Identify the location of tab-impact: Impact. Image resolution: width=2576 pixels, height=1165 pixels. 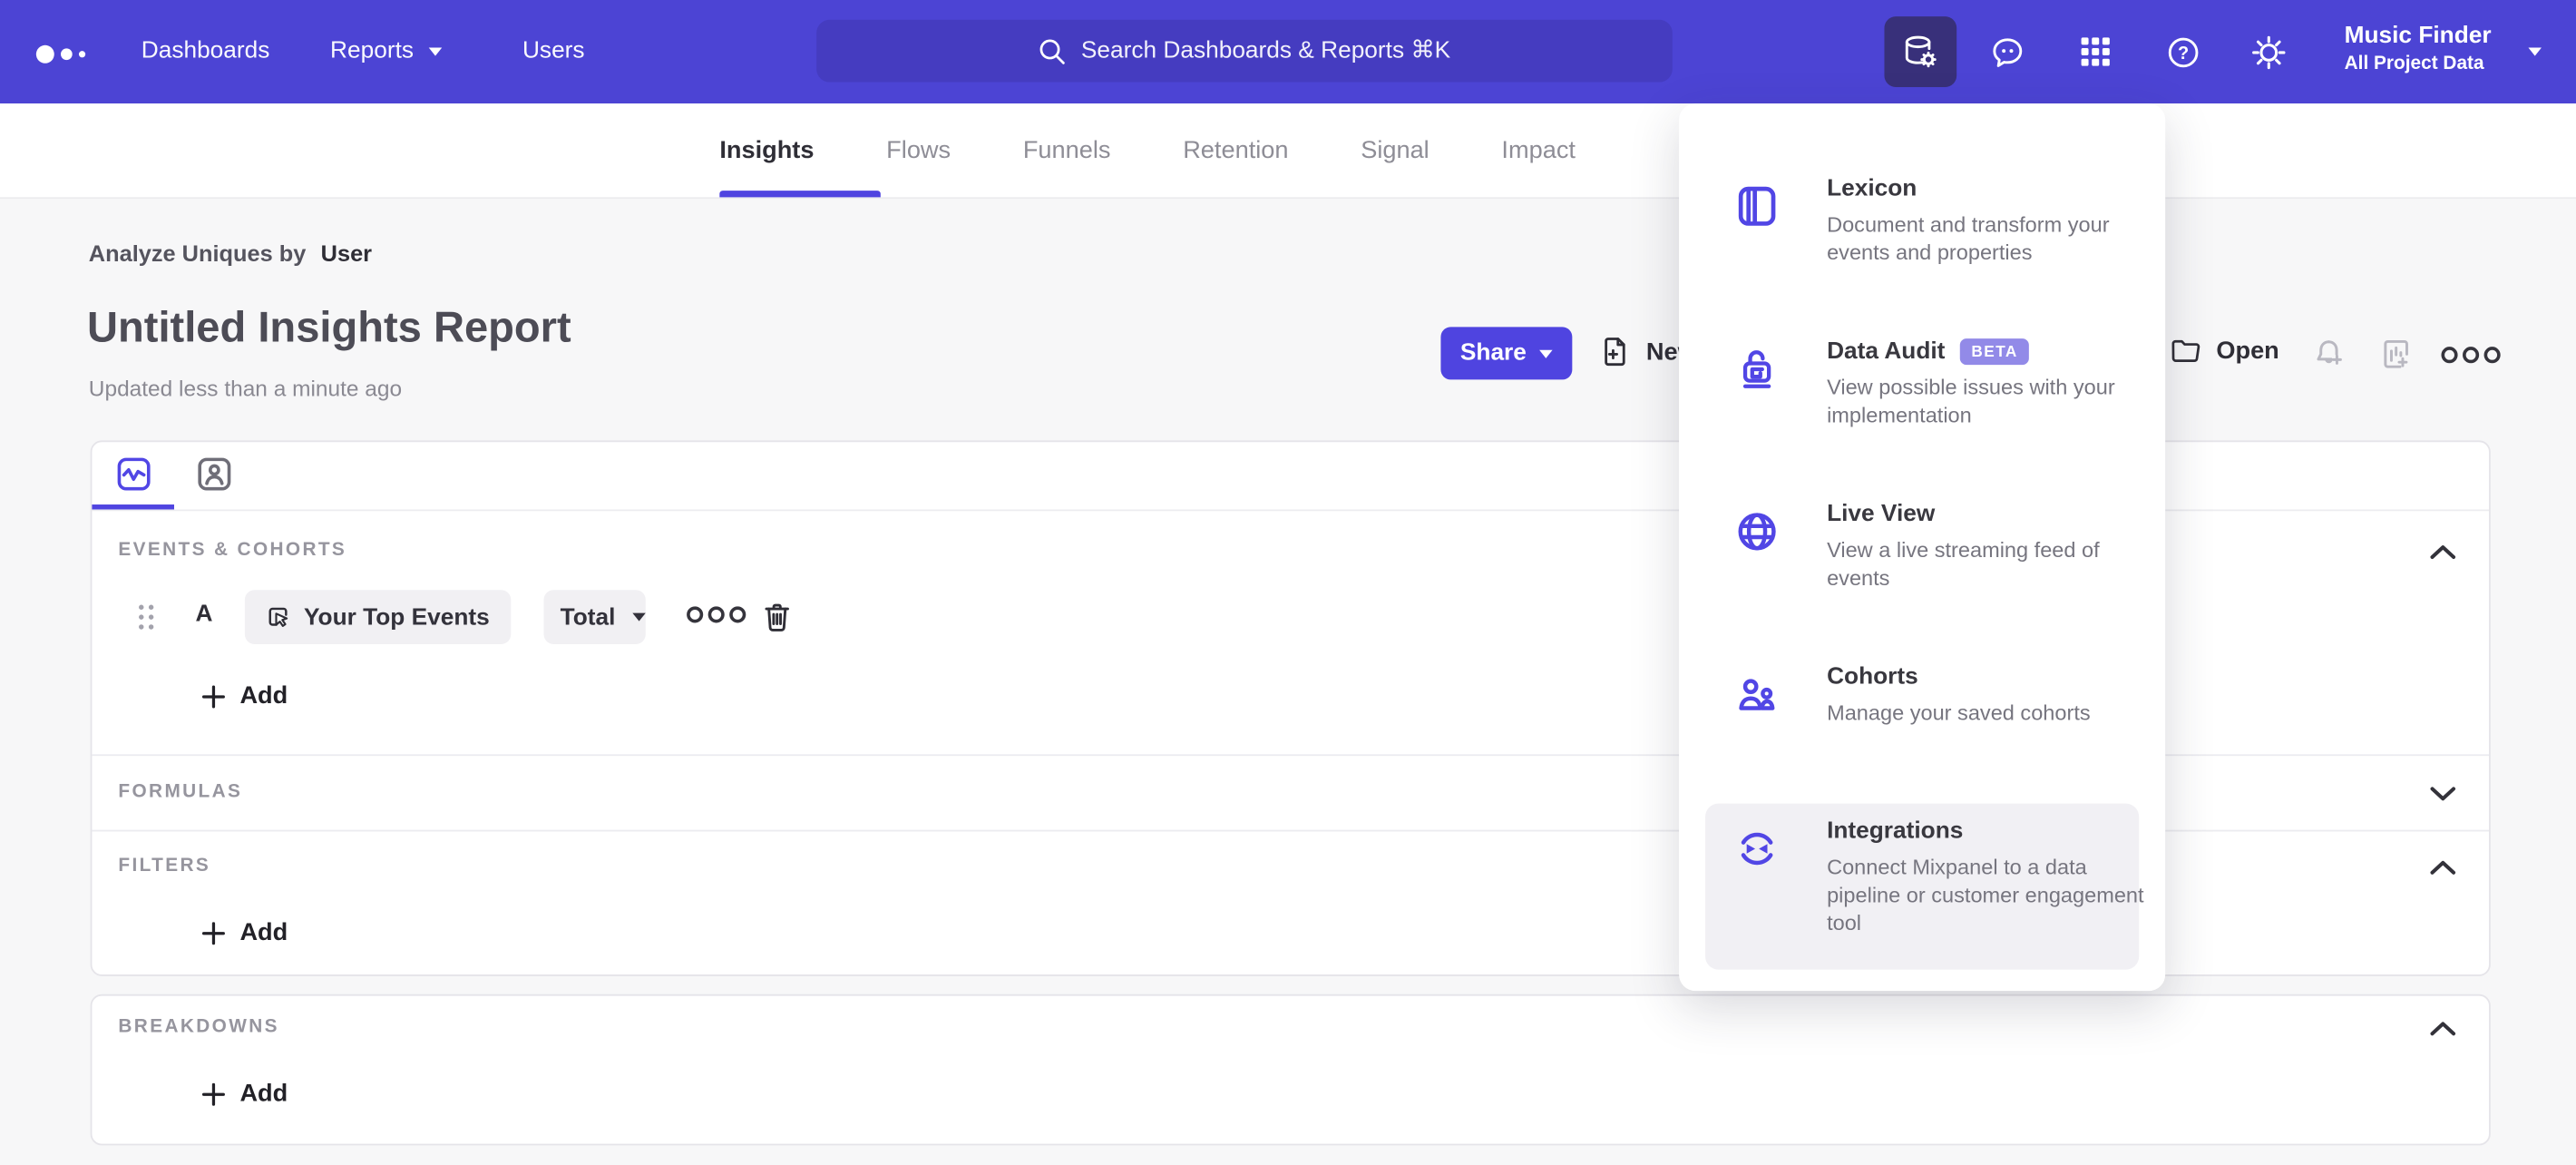
(1538, 149).